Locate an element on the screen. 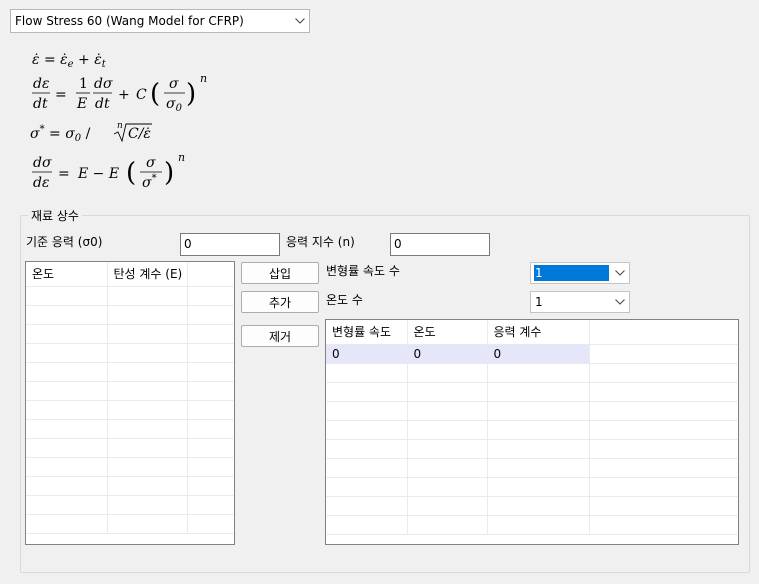 The height and width of the screenshot is (584, 759). model-select: Flow Stress 60 (Wang Model for CFRP) is located at coordinates (160, 21).